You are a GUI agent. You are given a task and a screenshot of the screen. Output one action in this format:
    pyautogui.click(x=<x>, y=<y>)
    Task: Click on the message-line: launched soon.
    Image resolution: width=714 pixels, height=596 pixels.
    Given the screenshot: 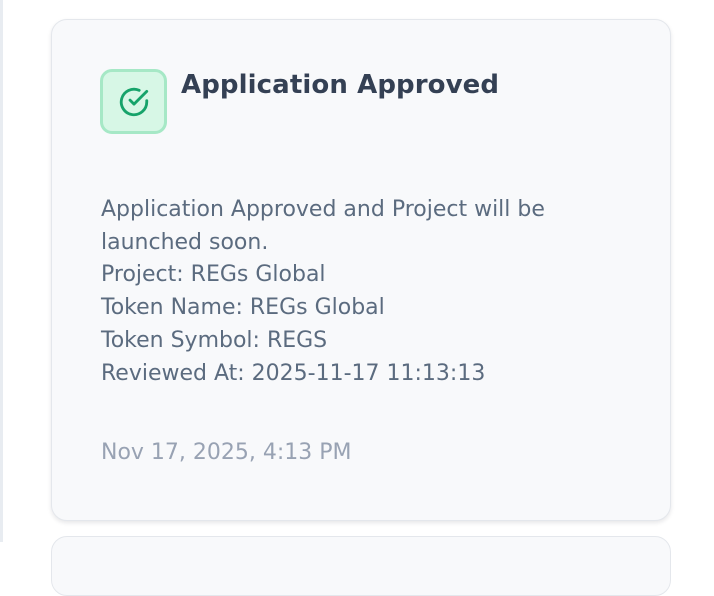 What is the action you would take?
    pyautogui.click(x=185, y=242)
    